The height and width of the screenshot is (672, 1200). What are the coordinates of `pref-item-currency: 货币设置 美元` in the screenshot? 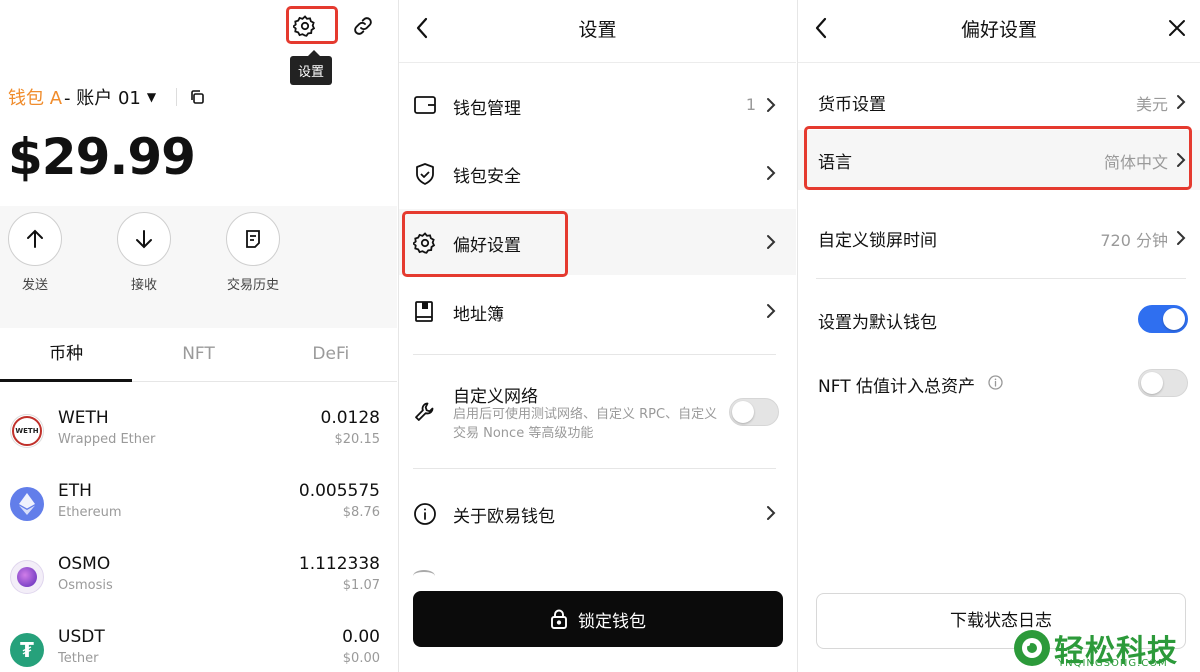 It's located at (999, 102).